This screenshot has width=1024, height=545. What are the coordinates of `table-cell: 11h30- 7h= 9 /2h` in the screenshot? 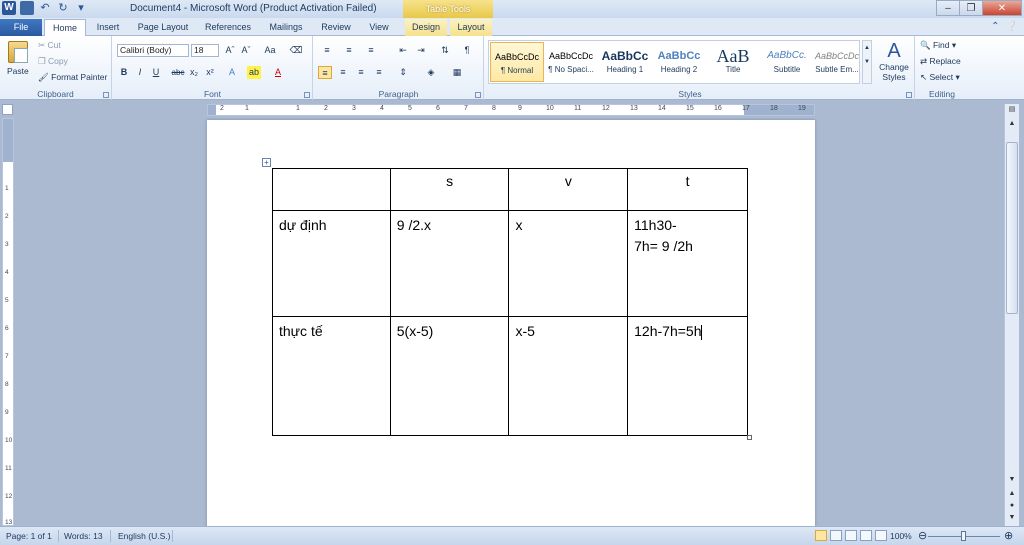 It's located at (687, 263).